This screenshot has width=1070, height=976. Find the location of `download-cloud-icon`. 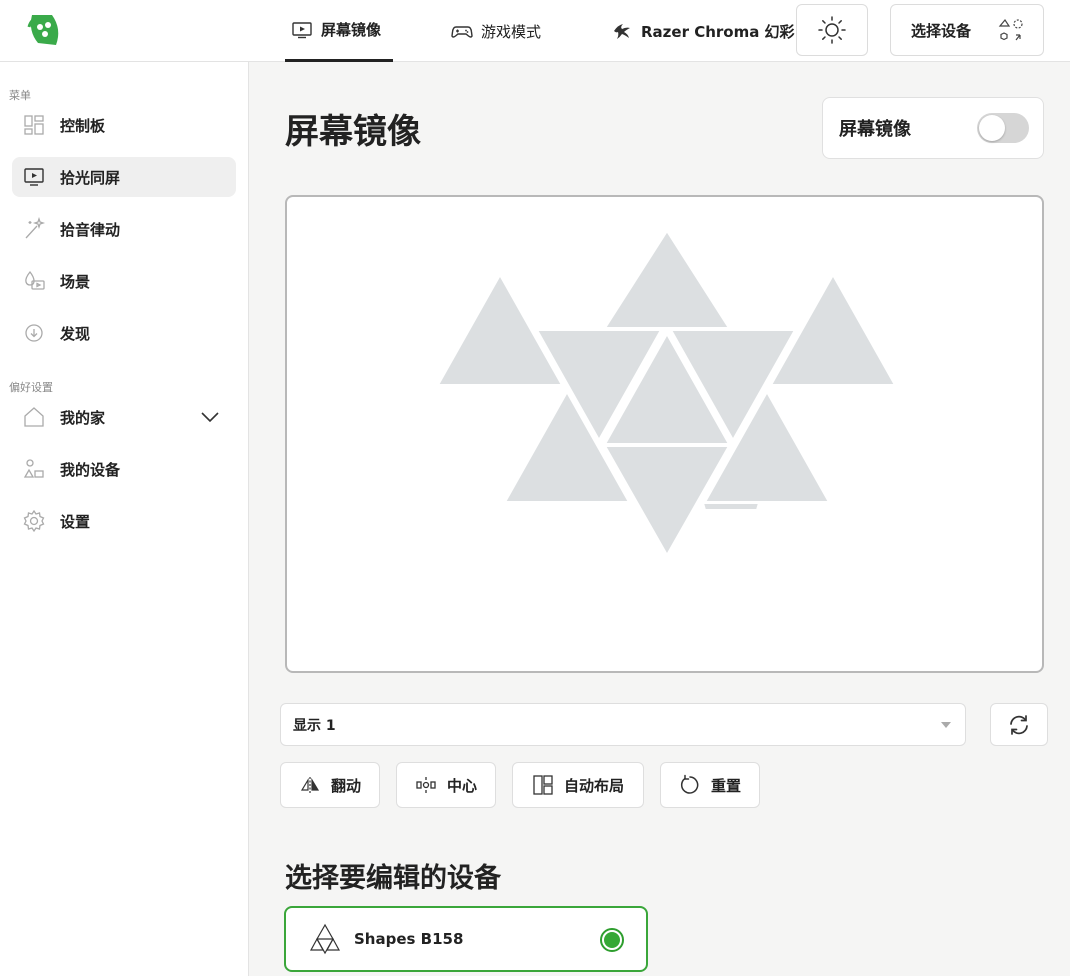

download-cloud-icon is located at coordinates (34, 333).